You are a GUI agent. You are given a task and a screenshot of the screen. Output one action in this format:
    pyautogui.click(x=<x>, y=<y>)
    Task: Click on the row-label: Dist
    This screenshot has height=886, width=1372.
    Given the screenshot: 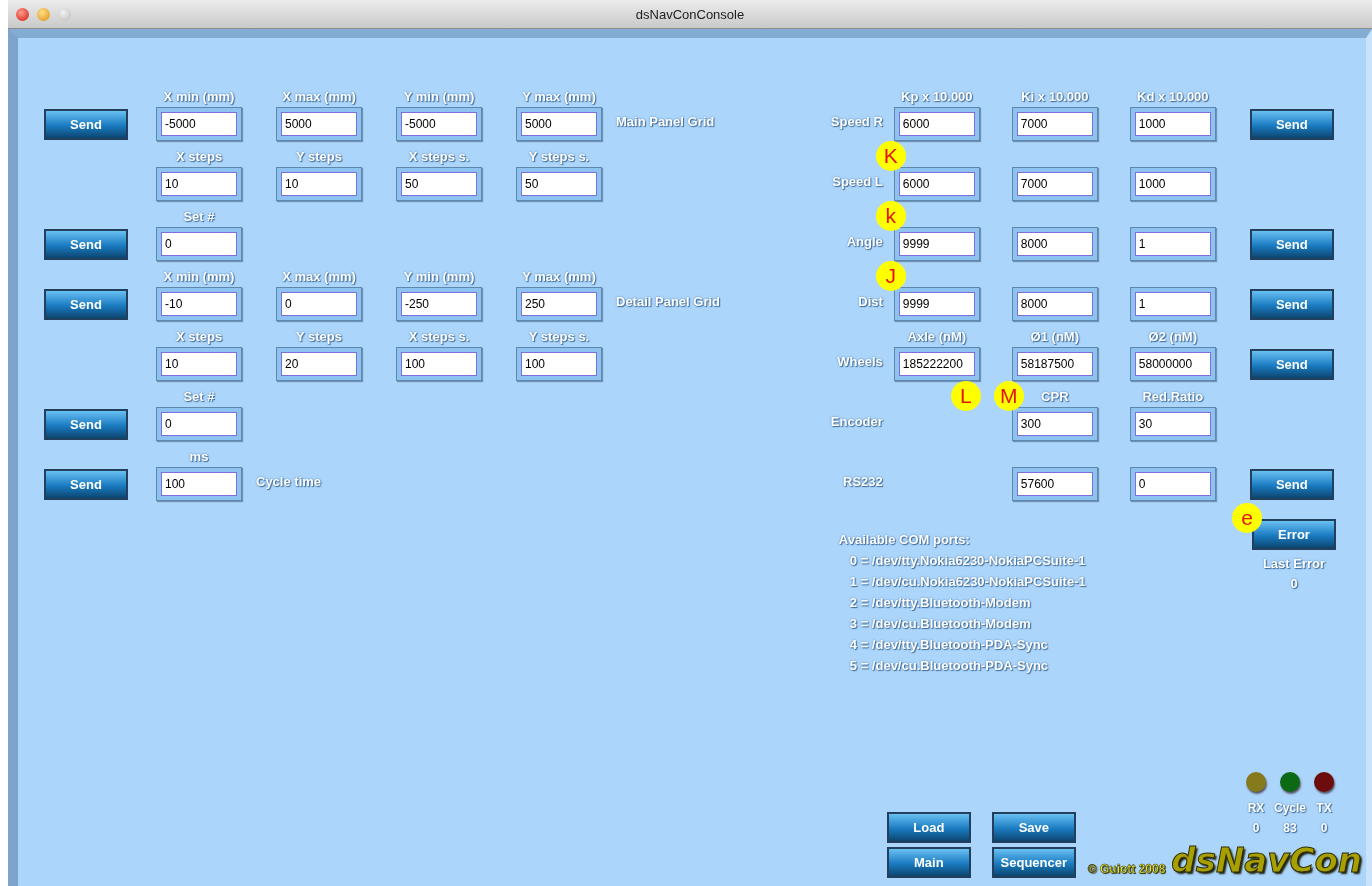 What is the action you would take?
    pyautogui.click(x=870, y=302)
    